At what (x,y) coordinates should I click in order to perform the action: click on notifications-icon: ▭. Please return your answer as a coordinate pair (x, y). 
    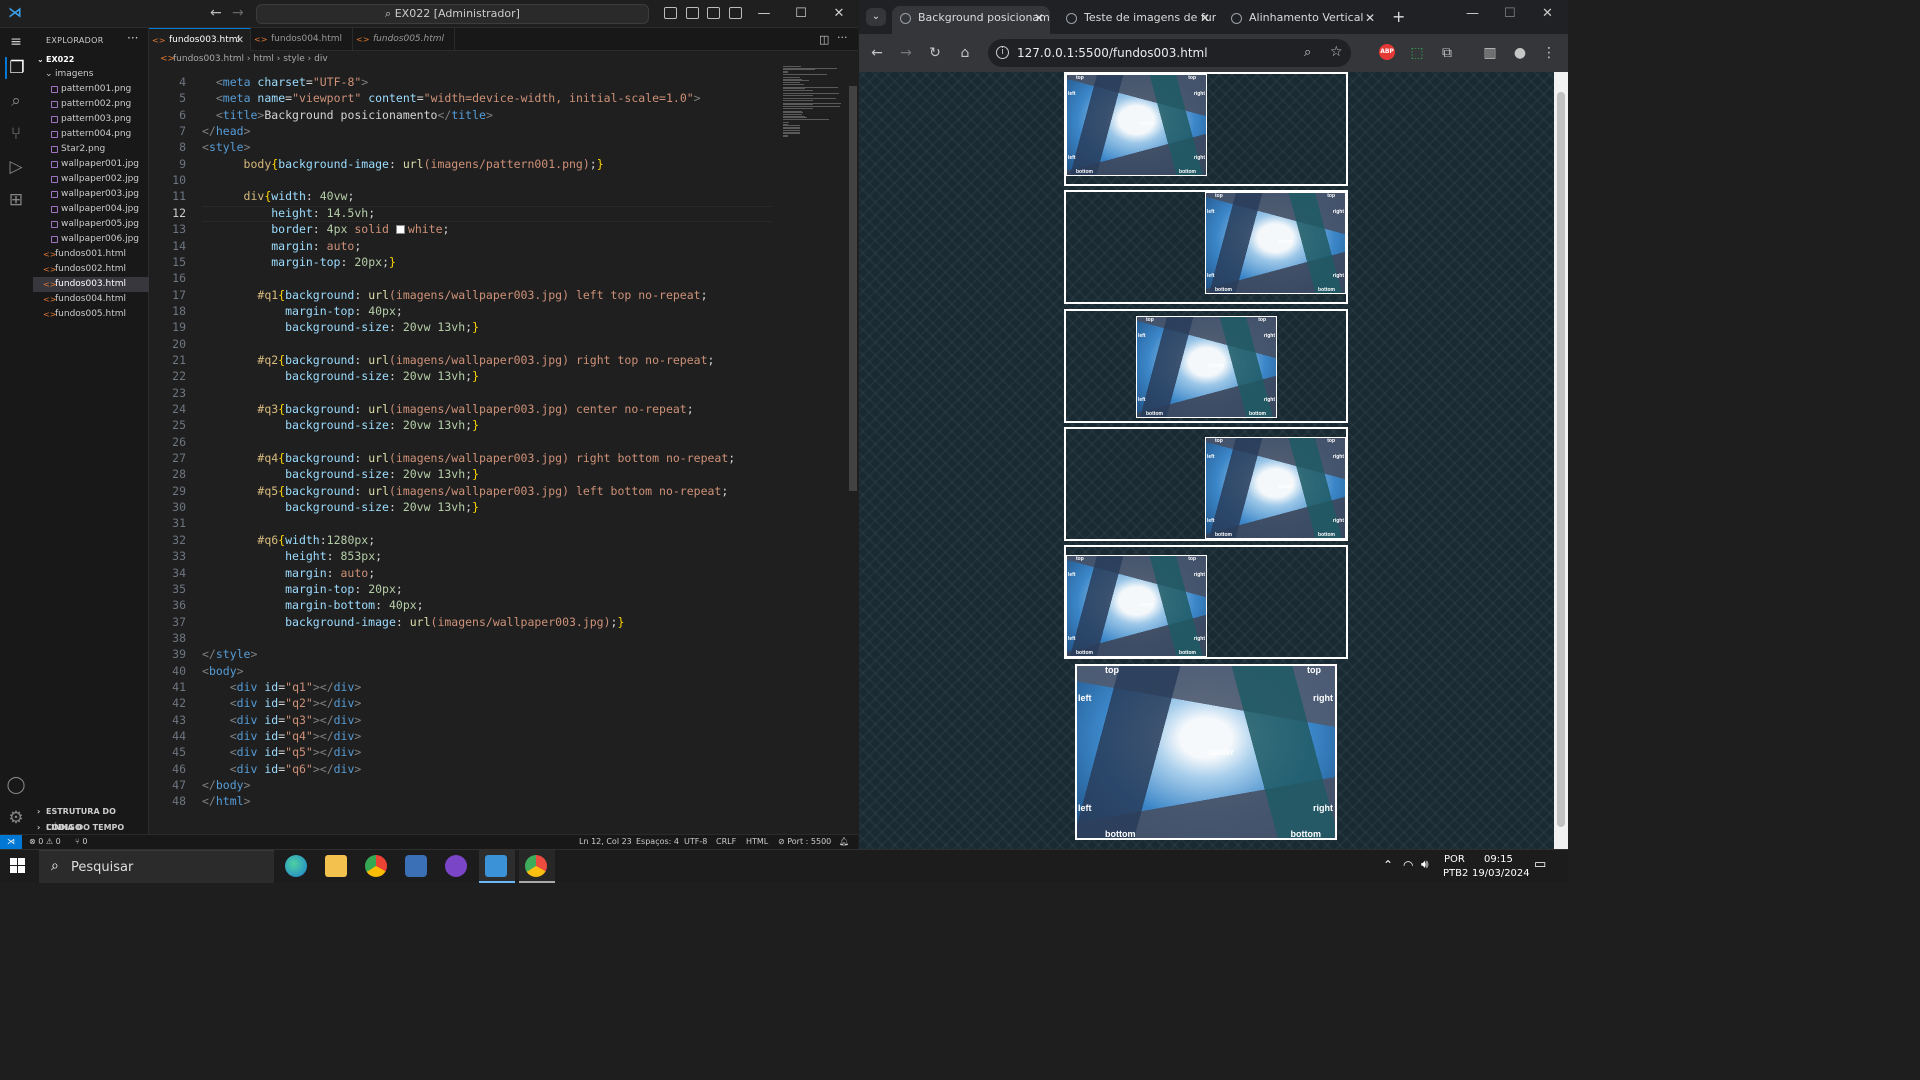
    Looking at the image, I should click on (1540, 864).